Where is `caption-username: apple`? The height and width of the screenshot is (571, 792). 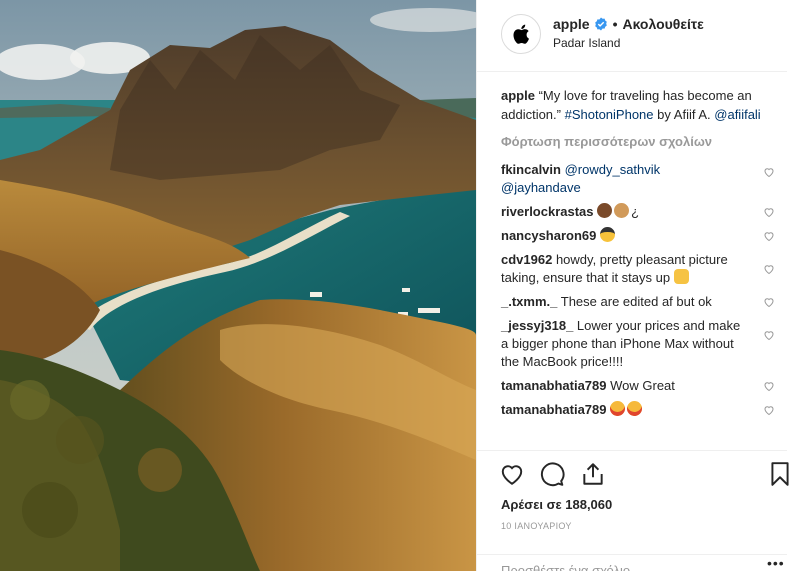
caption-username: apple is located at coordinates (518, 95).